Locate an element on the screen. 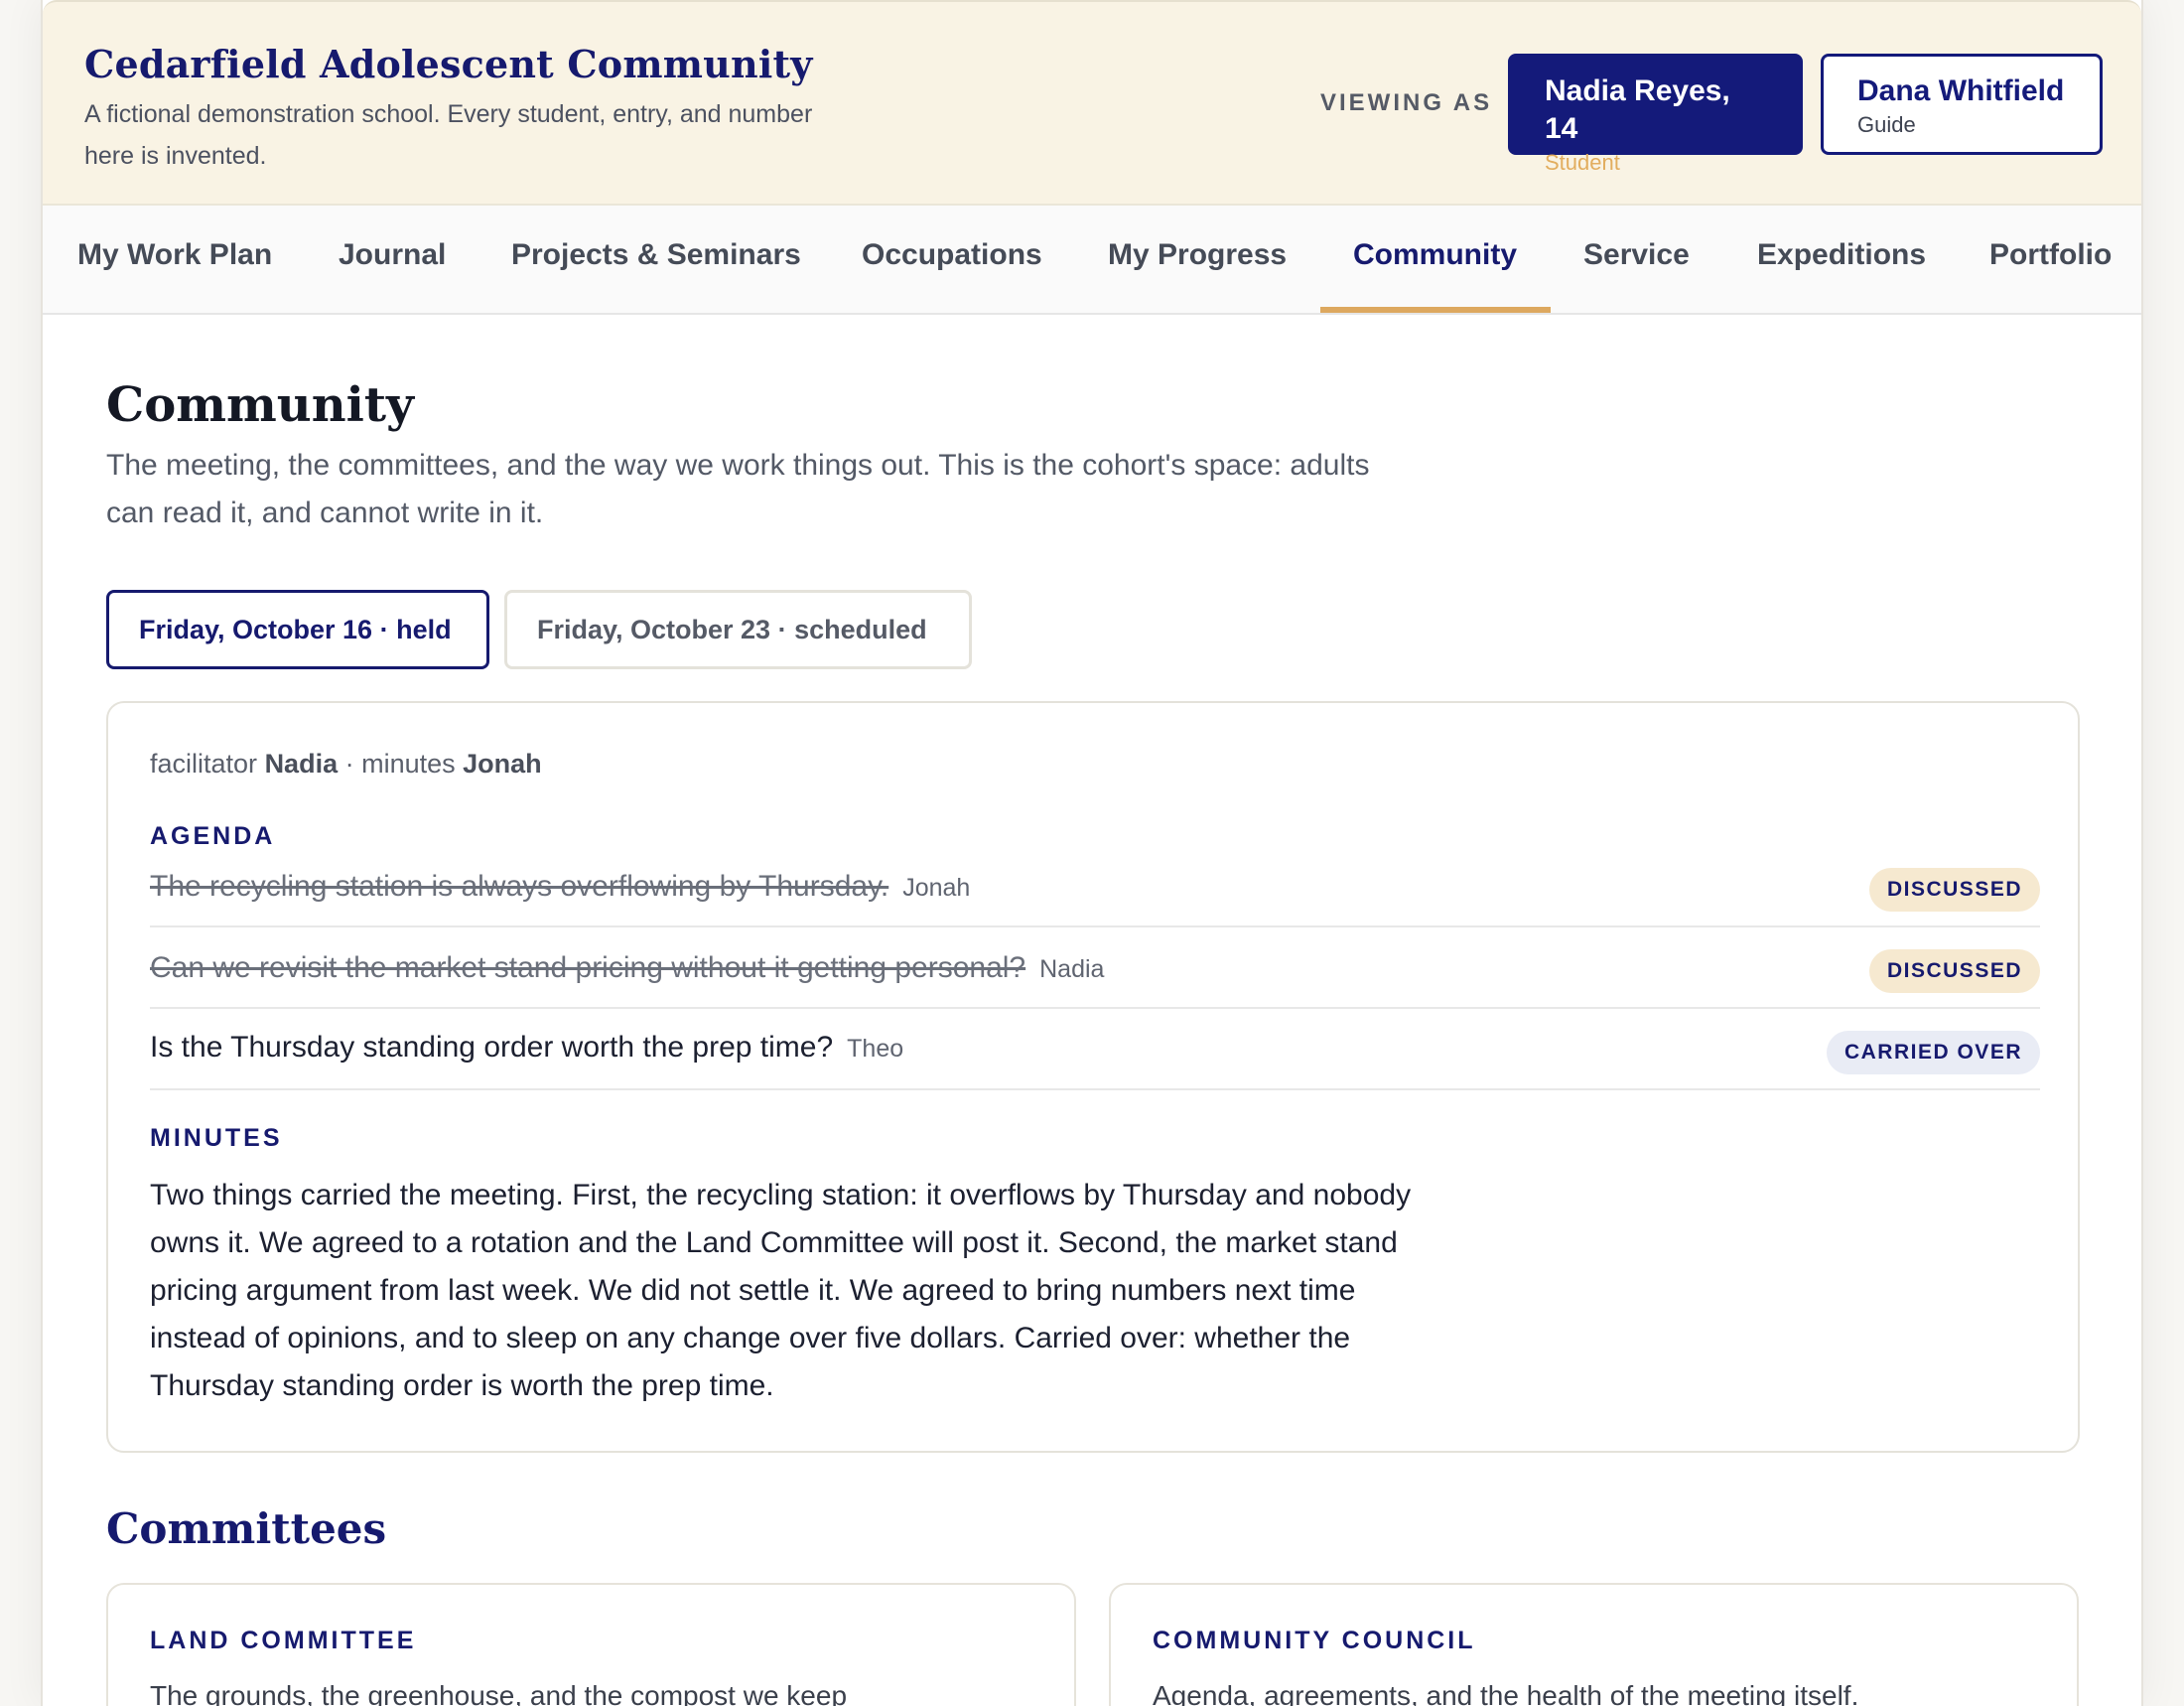 The width and height of the screenshot is (2184, 1706). committees-heading: Committees is located at coordinates (246, 1528).